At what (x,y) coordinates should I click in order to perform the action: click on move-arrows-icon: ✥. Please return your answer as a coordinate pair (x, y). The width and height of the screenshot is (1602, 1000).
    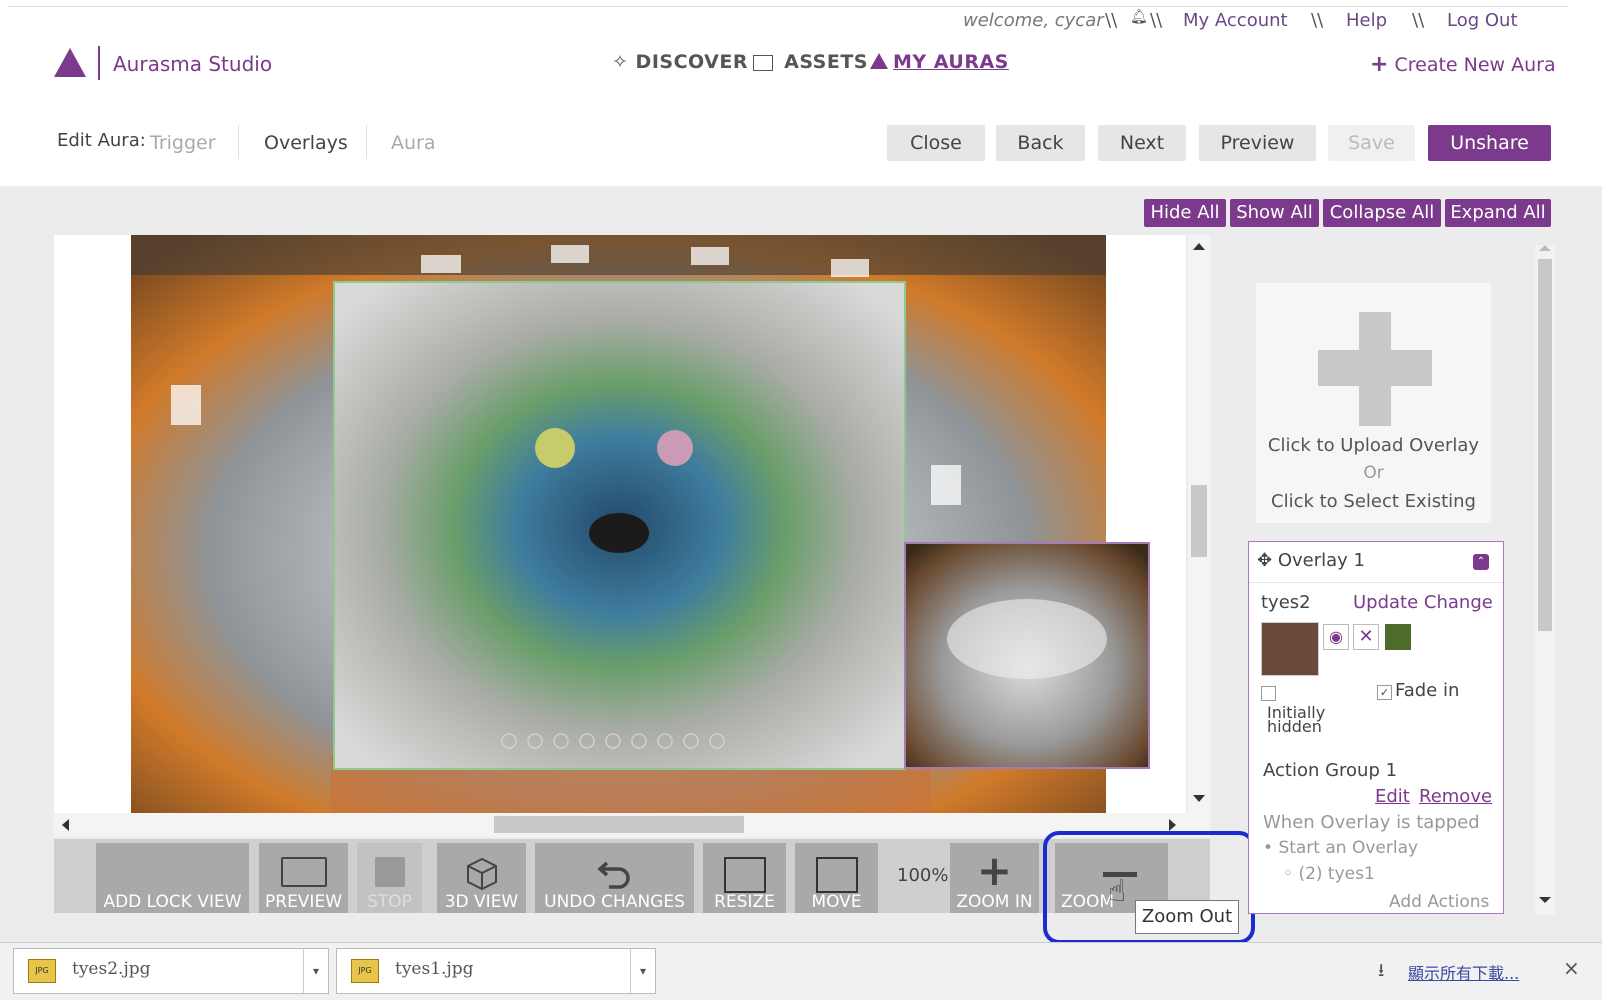
    Looking at the image, I should click on (1265, 560).